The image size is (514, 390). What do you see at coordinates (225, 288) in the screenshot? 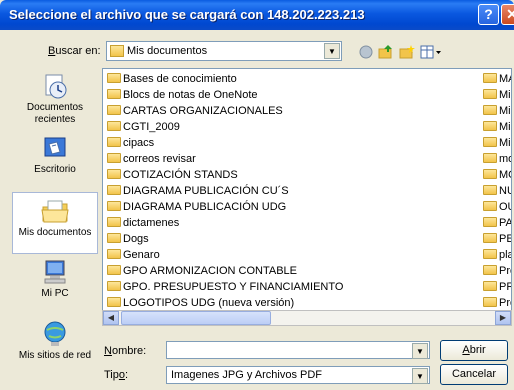
I see `list-item: GPO. PRESUPUESTO Y FINANCIAMIENTO` at bounding box center [225, 288].